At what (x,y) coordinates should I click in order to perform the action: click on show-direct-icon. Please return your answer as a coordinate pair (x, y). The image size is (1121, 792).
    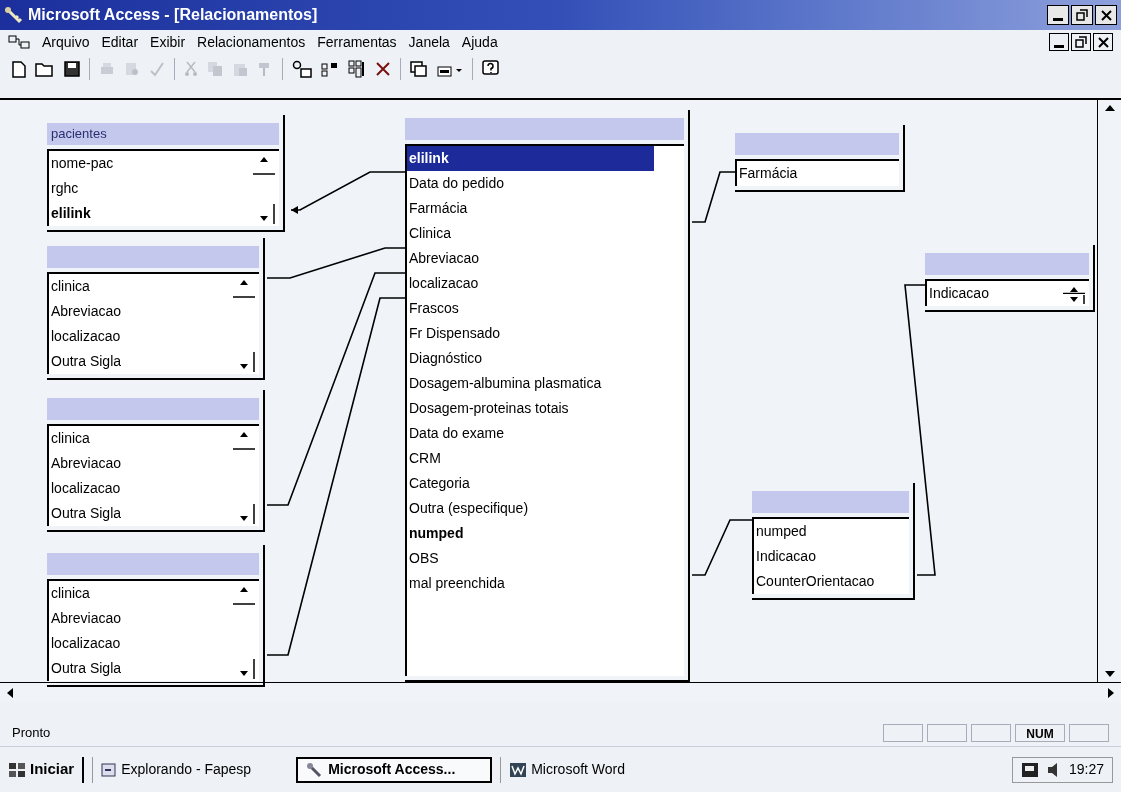
    Looking at the image, I should click on (330, 69).